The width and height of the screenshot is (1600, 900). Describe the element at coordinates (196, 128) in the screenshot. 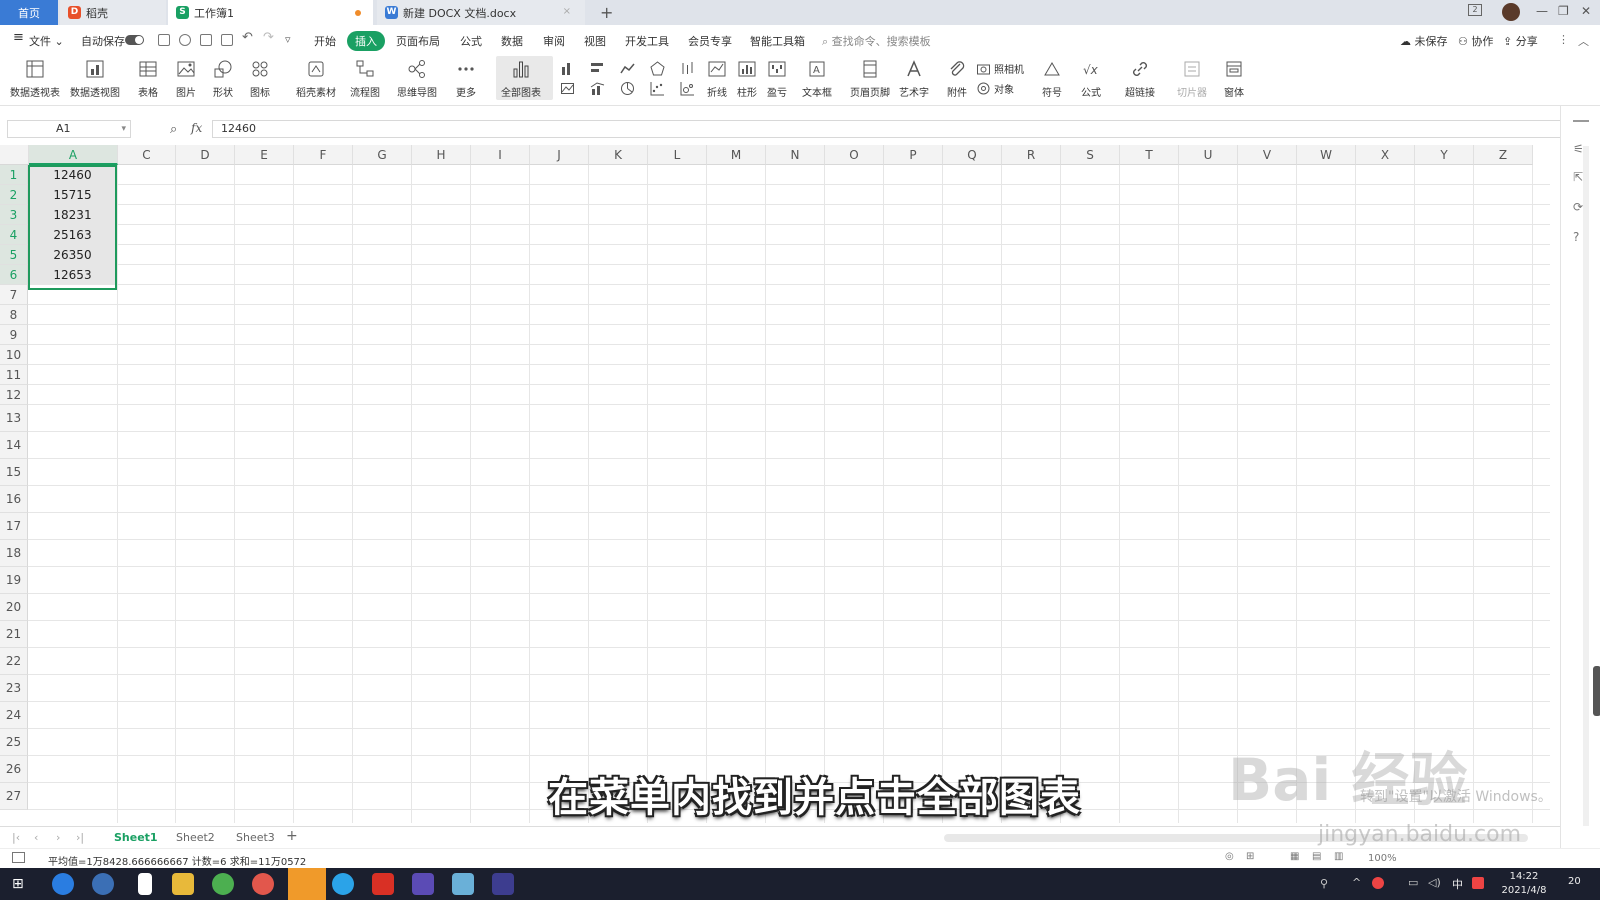

I see `fx-label: fx` at that location.